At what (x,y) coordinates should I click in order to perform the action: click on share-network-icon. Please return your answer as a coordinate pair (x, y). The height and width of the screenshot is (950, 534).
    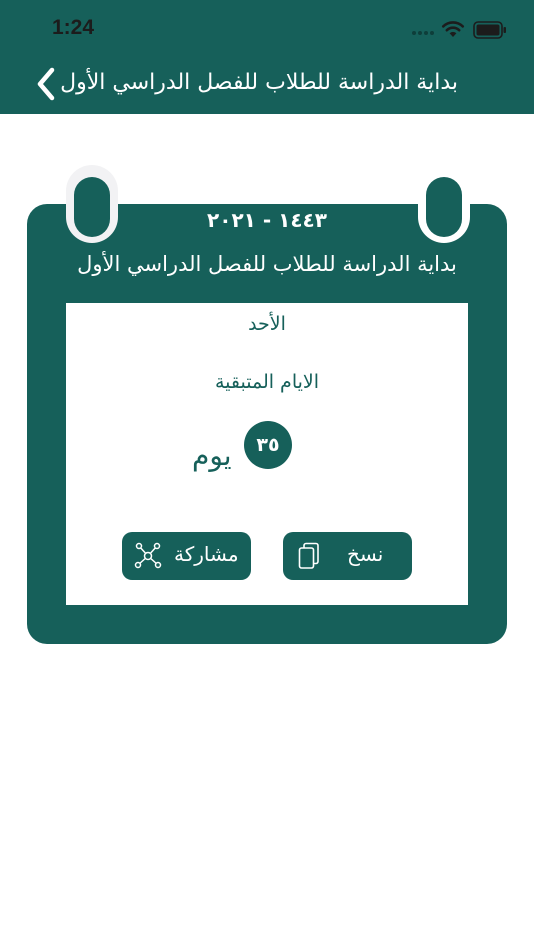
    Looking at the image, I should click on (148, 555).